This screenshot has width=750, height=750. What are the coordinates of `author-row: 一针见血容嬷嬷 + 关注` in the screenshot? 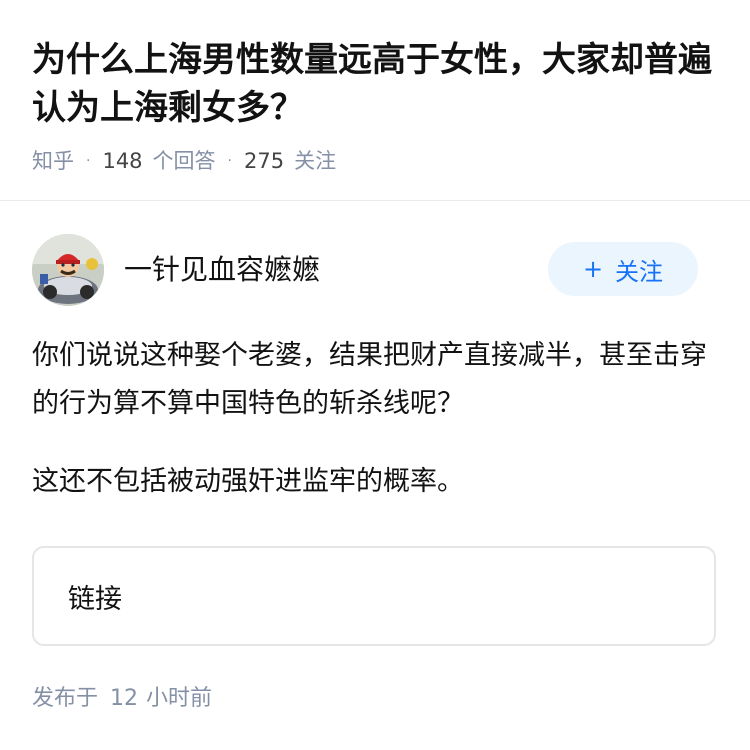 It's located at (375, 270).